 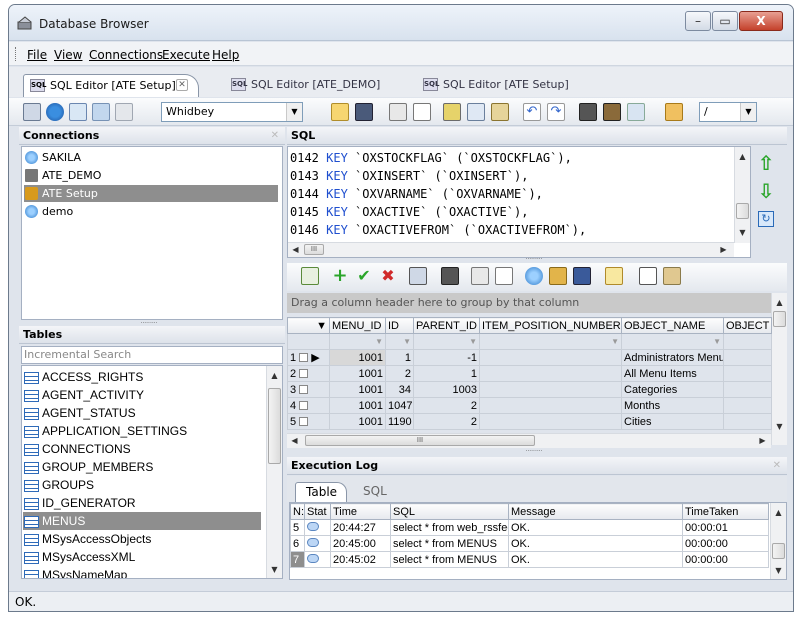 I want to click on connection-item: ATE Setup, so click(x=151, y=193).